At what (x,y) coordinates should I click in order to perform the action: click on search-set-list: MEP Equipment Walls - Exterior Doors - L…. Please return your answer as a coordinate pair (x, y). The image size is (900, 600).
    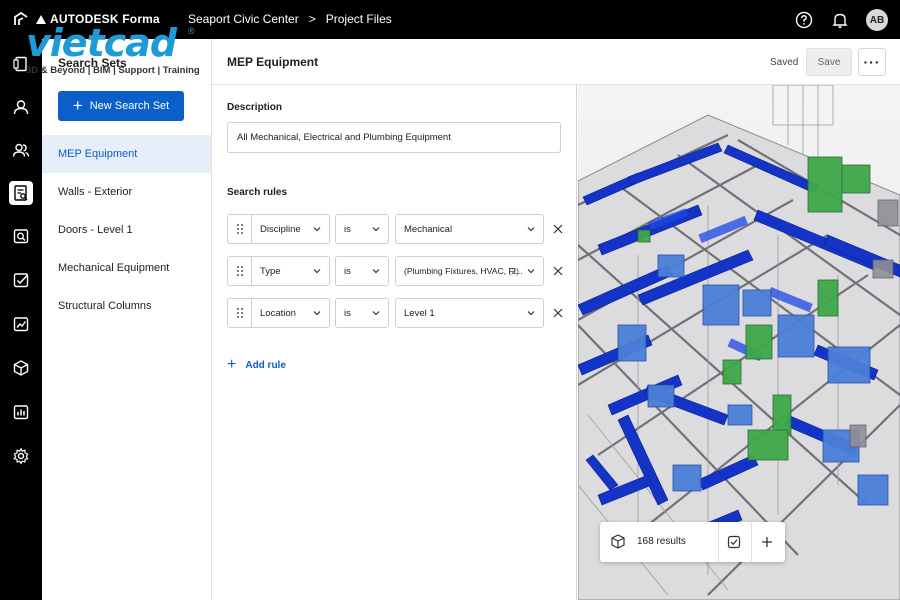
    Looking at the image, I should click on (126, 230).